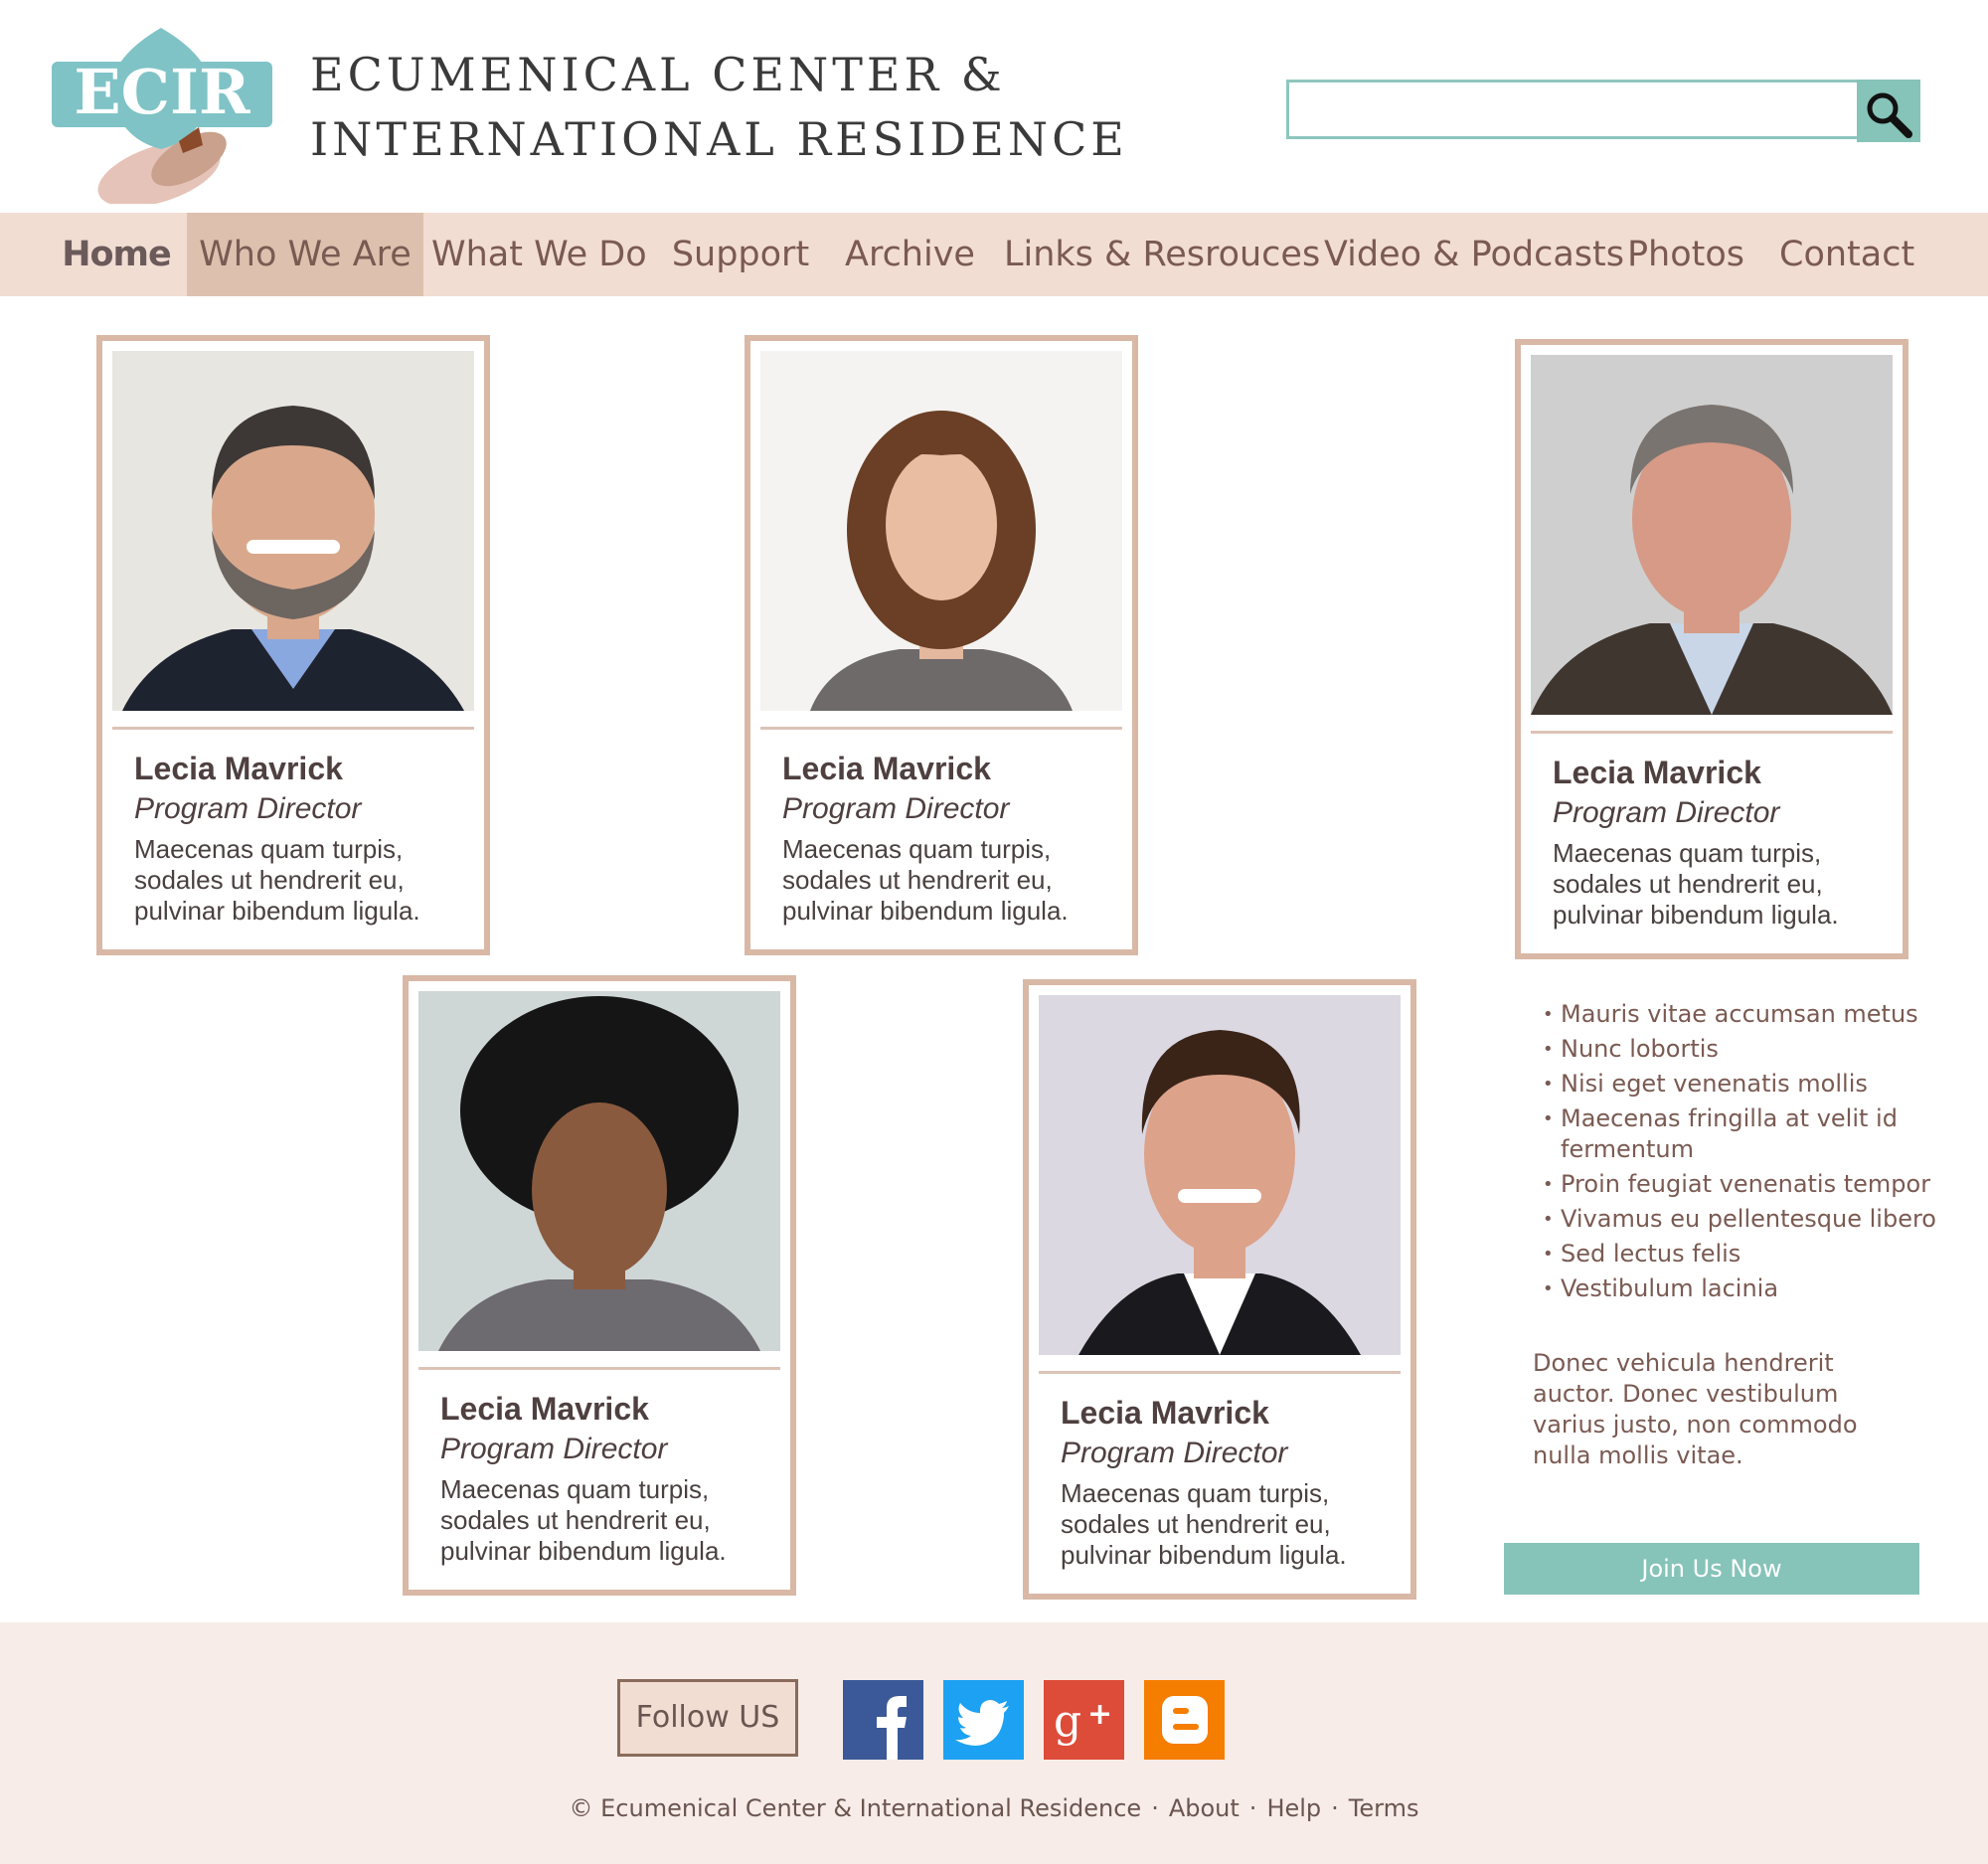 The width and height of the screenshot is (1988, 1864). I want to click on nav-contact: Contact, so click(1846, 255).